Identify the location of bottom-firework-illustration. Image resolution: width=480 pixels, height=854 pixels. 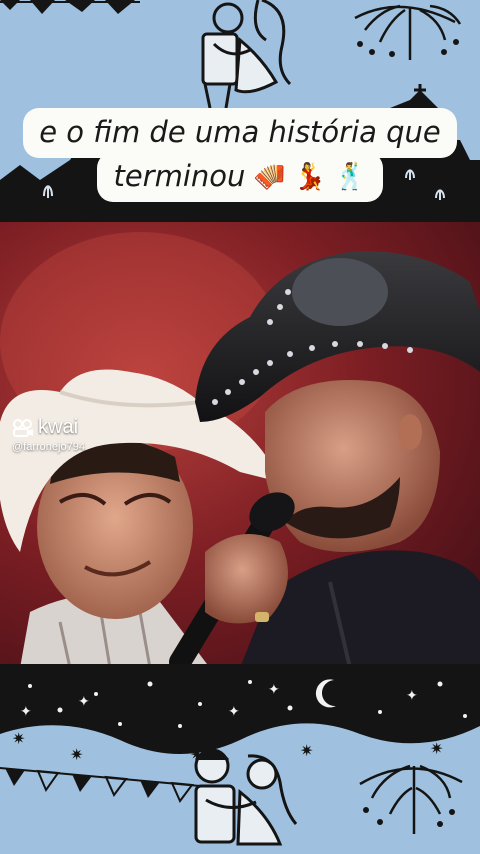
(411, 799).